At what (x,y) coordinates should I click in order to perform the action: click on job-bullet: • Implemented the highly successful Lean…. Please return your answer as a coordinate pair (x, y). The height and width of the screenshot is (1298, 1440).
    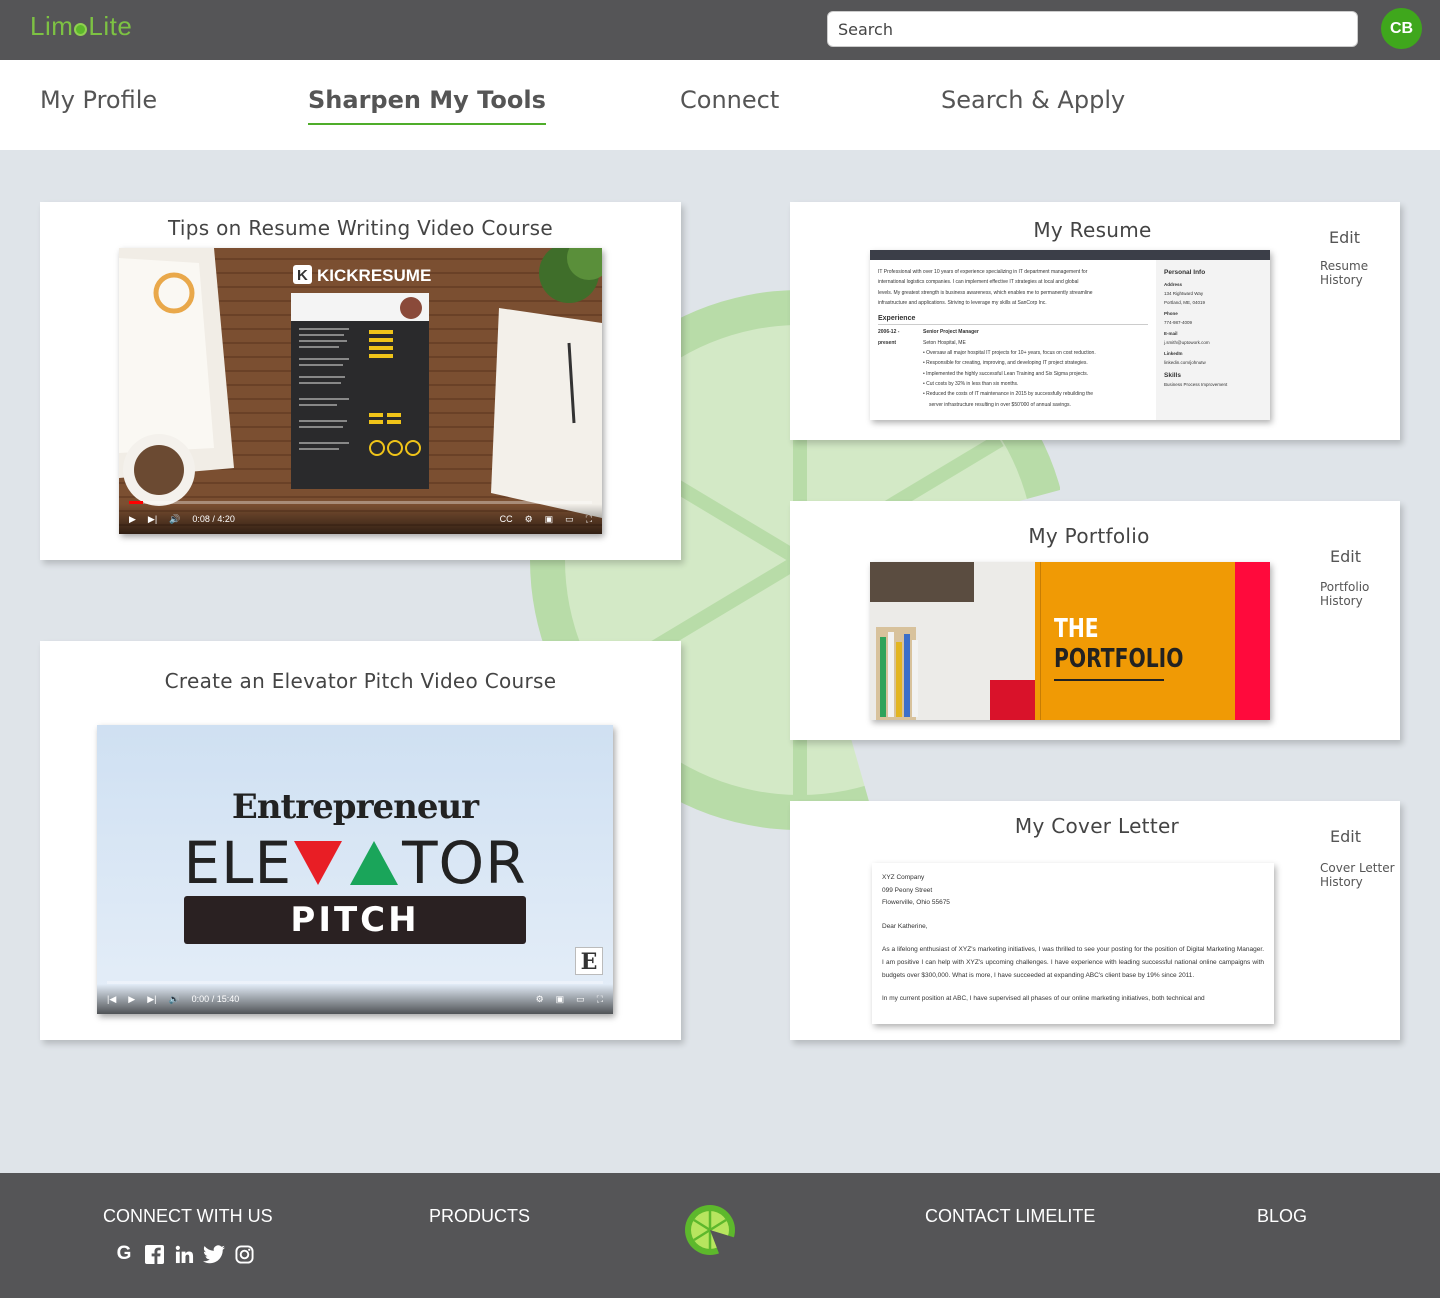
    Looking at the image, I should click on (1006, 373).